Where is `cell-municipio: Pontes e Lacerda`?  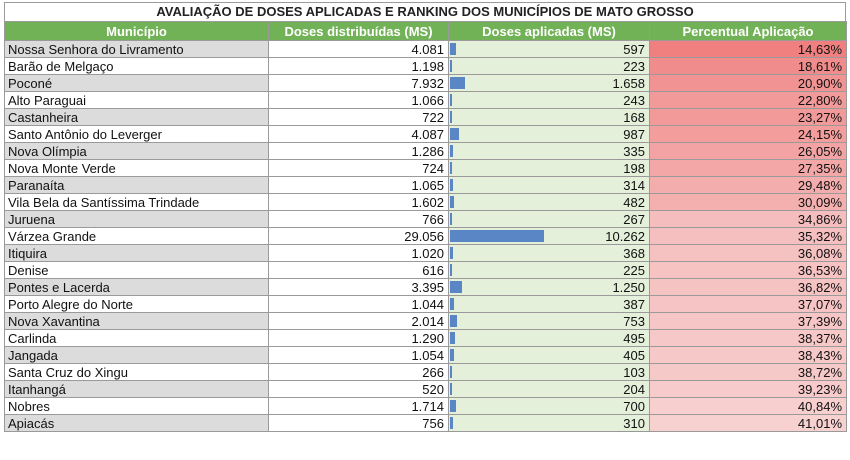
cell-municipio: Pontes e Lacerda is located at coordinates (136, 287).